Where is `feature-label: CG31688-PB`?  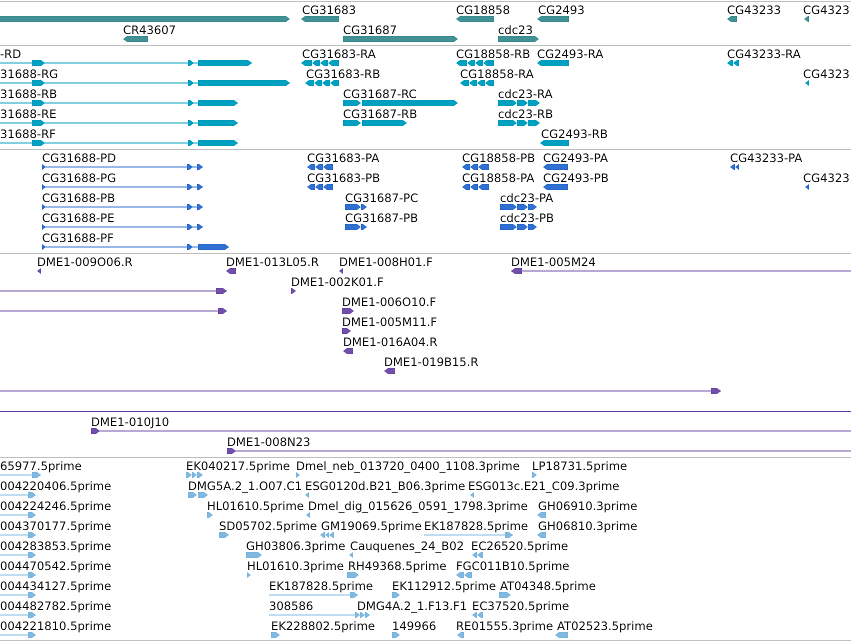
feature-label: CG31688-PB is located at coordinates (79, 198).